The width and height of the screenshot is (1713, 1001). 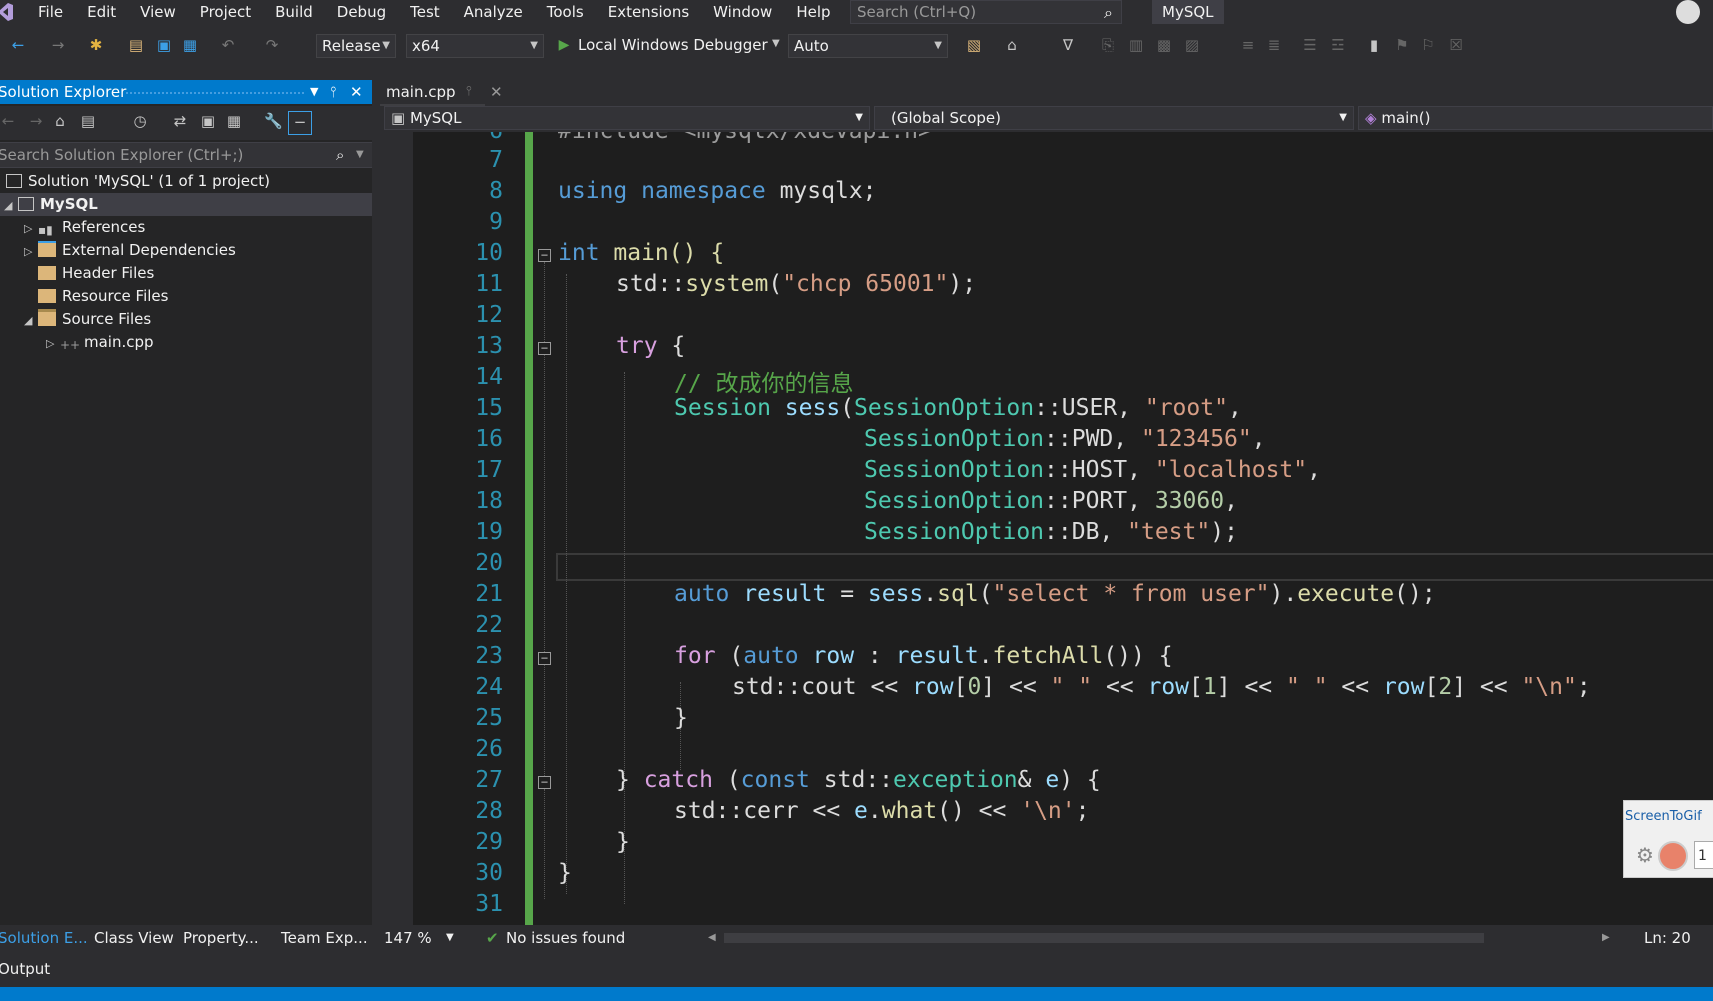 I want to click on scroll-left-icon: ◀, so click(x=712, y=938).